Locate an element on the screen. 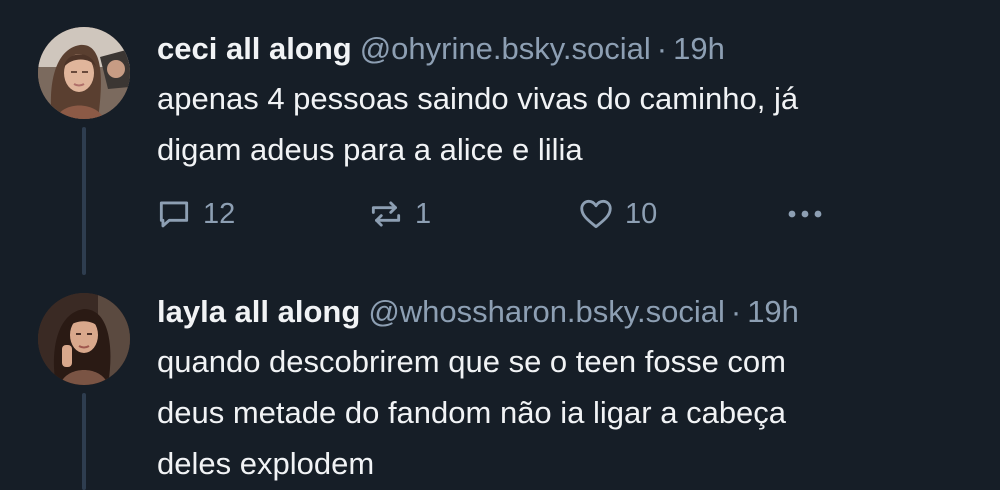  post-header: ceci all along @ohyrine.bsky.social · 19h is located at coordinates (563, 49).